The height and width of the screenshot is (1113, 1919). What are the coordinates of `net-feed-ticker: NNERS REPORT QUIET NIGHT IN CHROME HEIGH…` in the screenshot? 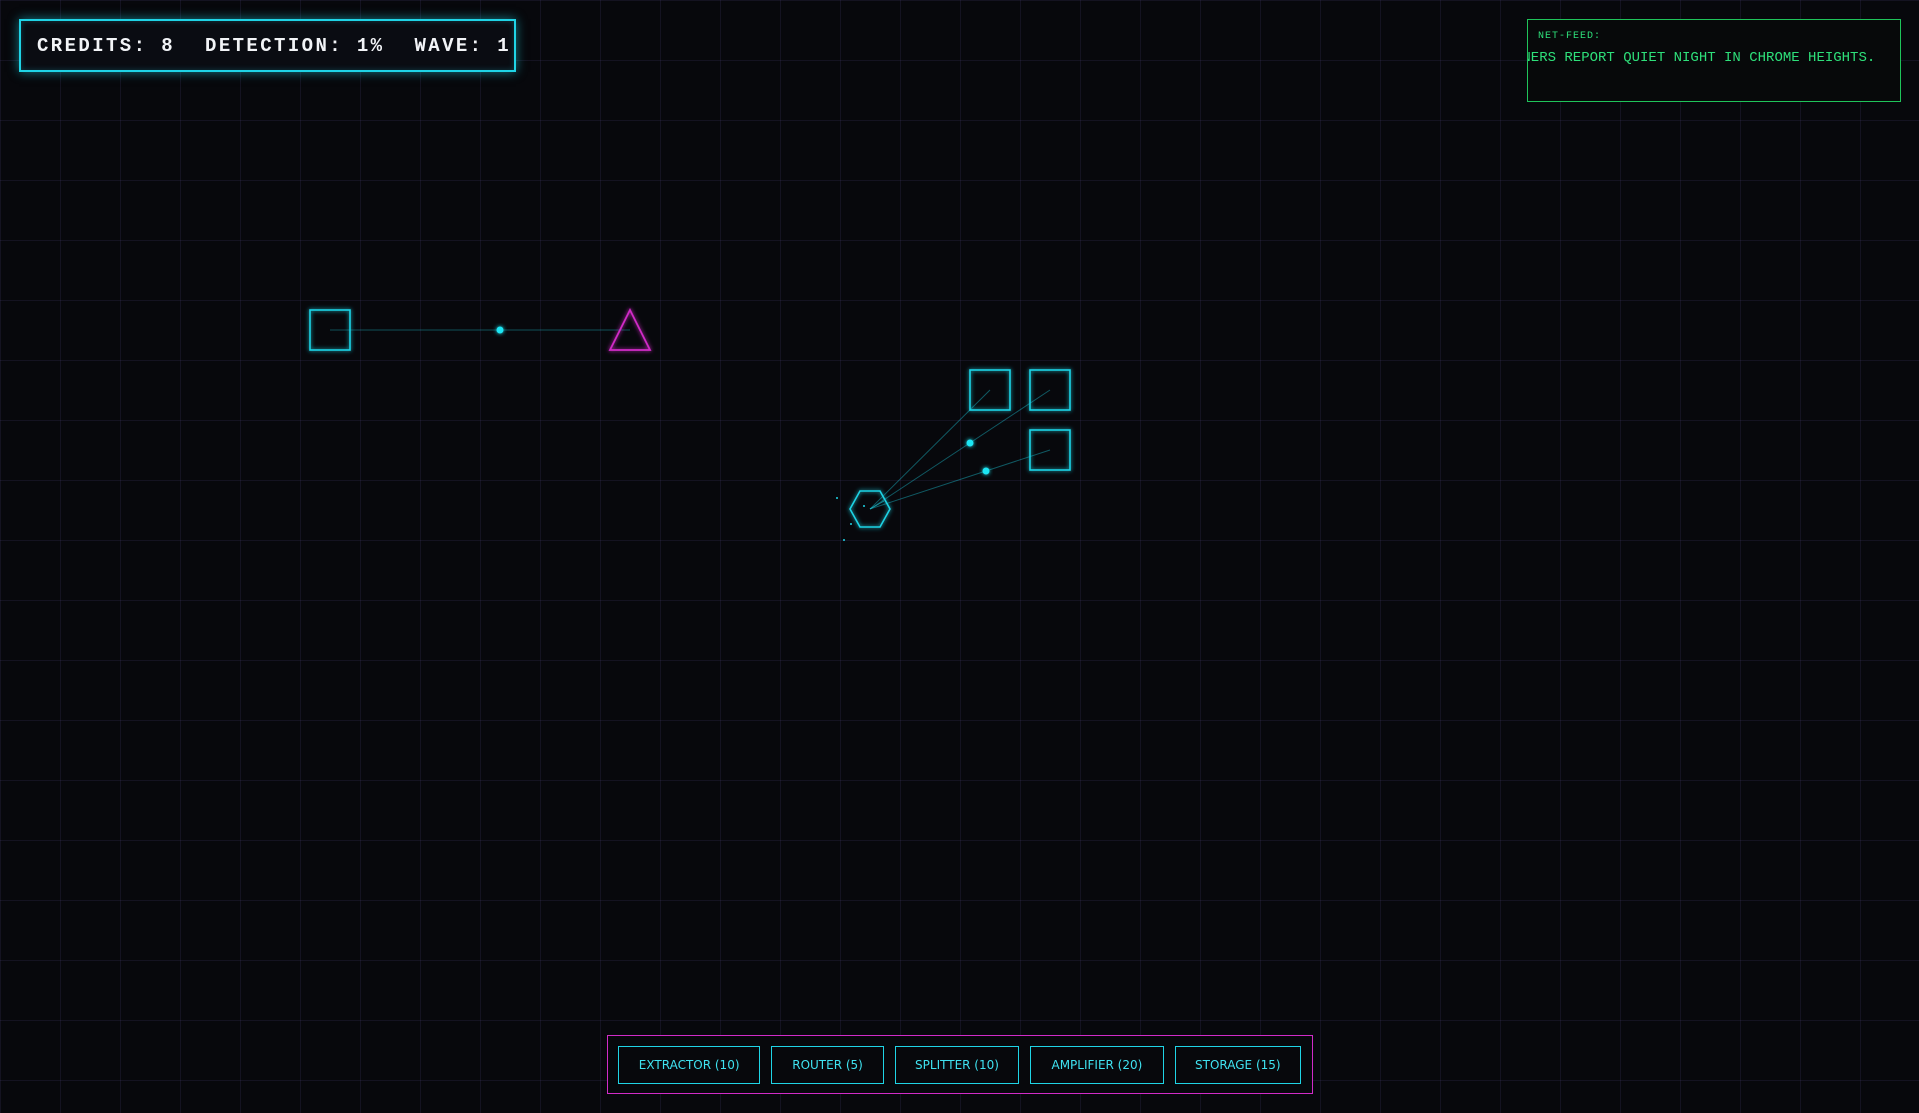 It's located at (1701, 58).